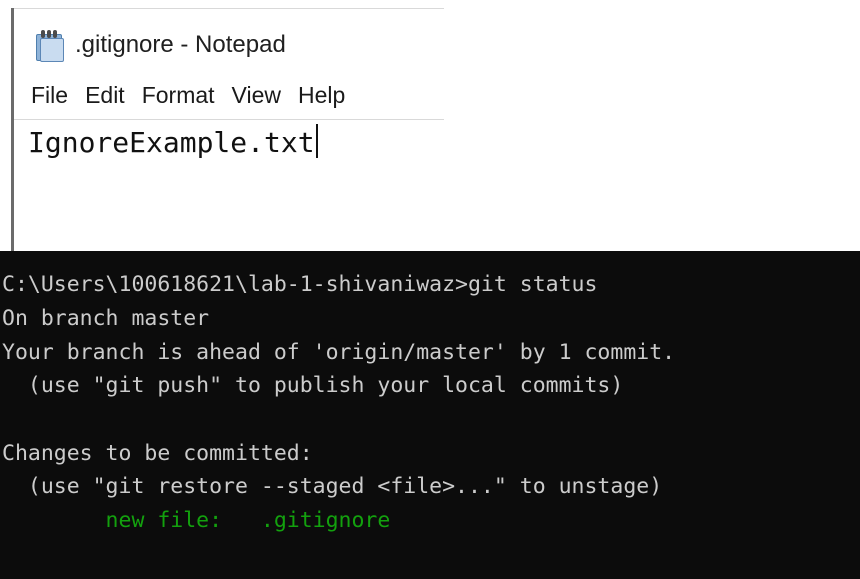  I want to click on terminal-line-branch: On branch master, so click(106, 318).